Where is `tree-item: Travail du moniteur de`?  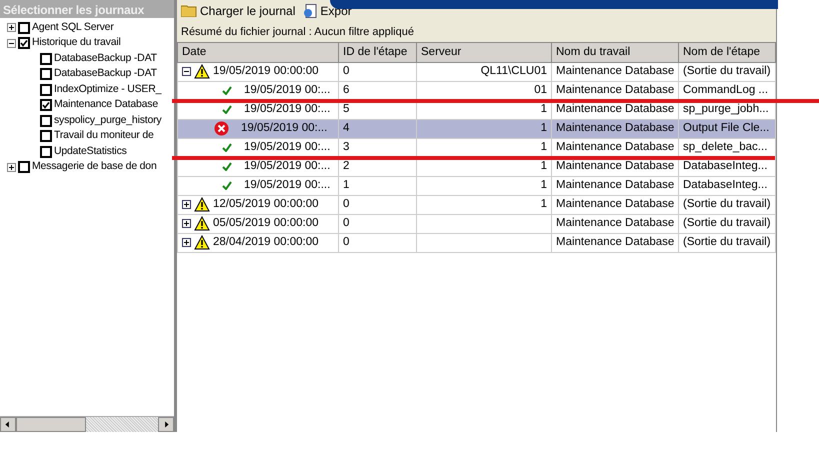 tree-item: Travail du moniteur de is located at coordinates (104, 136).